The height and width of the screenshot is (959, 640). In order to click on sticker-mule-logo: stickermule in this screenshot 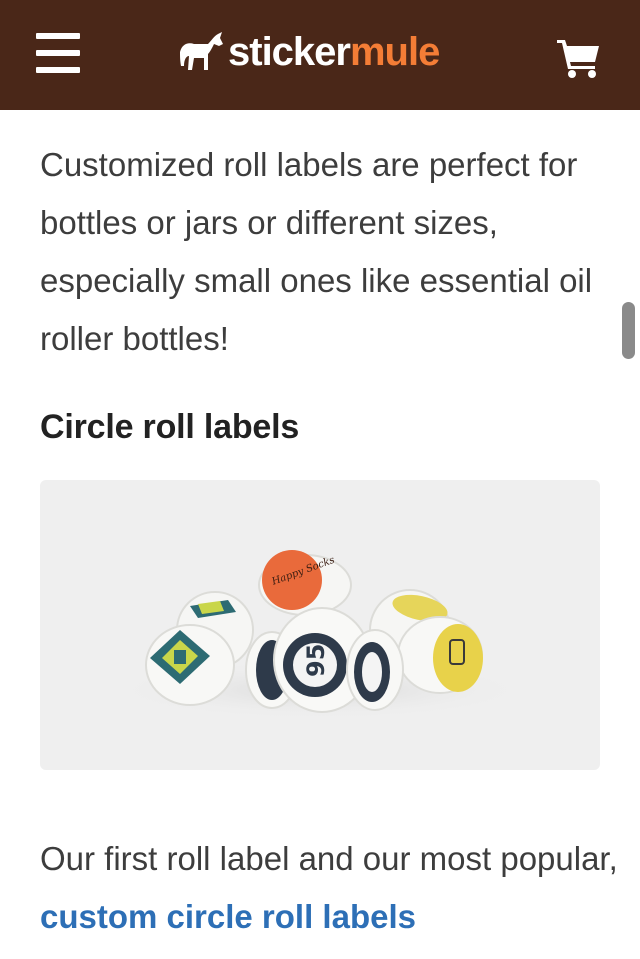, I will do `click(309, 52)`.